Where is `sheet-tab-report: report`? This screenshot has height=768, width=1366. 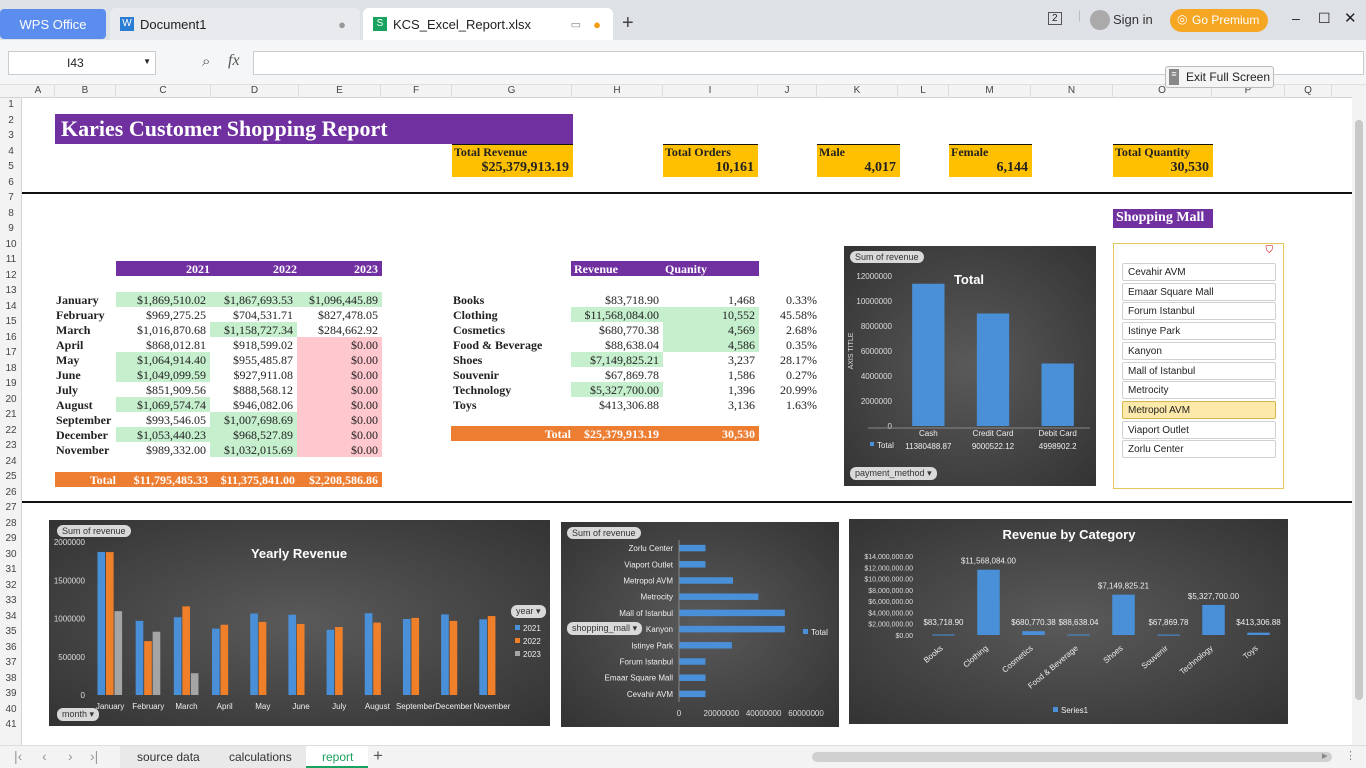 sheet-tab-report: report is located at coordinates (337, 757).